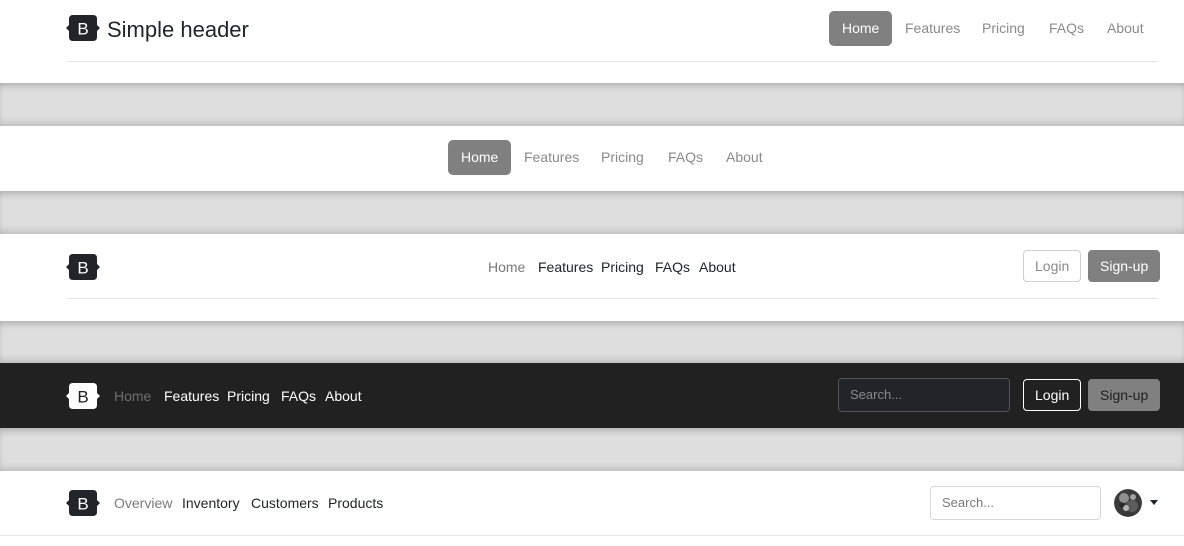  I want to click on brand-text: Simple header, so click(178, 30).